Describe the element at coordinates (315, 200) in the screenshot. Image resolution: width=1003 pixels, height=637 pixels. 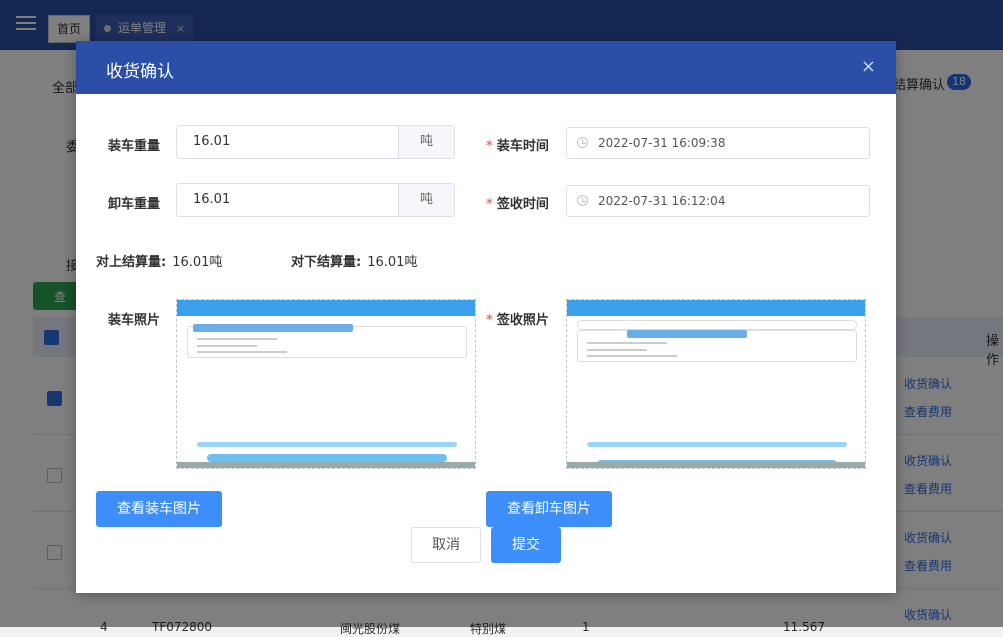
I see `unload-weight-input: 16.01 吨` at that location.